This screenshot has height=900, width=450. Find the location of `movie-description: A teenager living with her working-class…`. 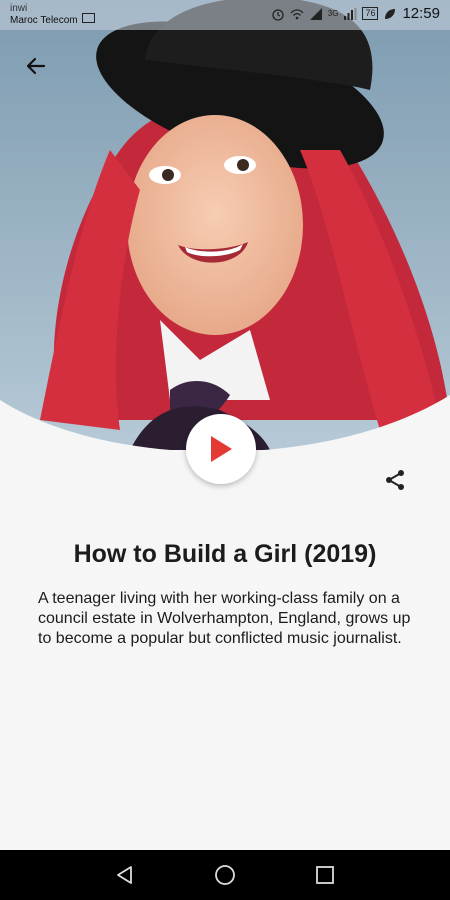

movie-description: A teenager living with her working-class… is located at coordinates (224, 618).